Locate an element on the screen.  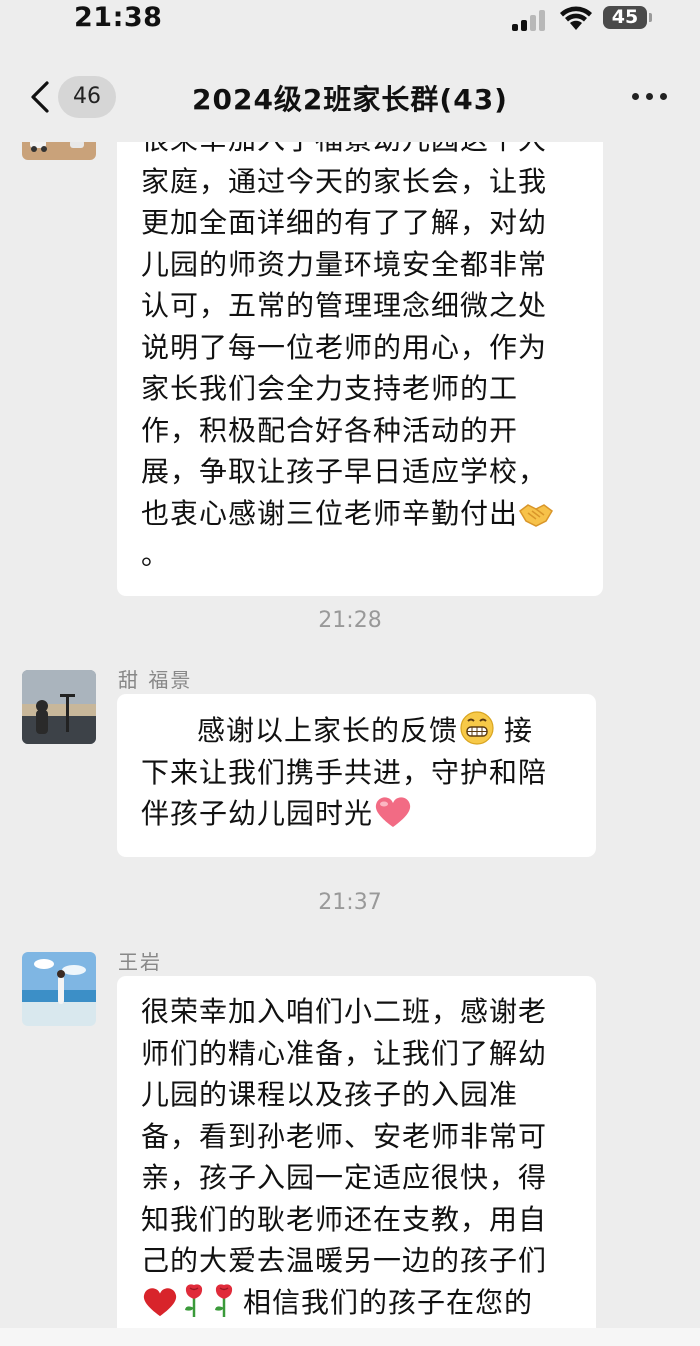
message-line: 展，争取让孩子早日适应学校， is located at coordinates (344, 471).